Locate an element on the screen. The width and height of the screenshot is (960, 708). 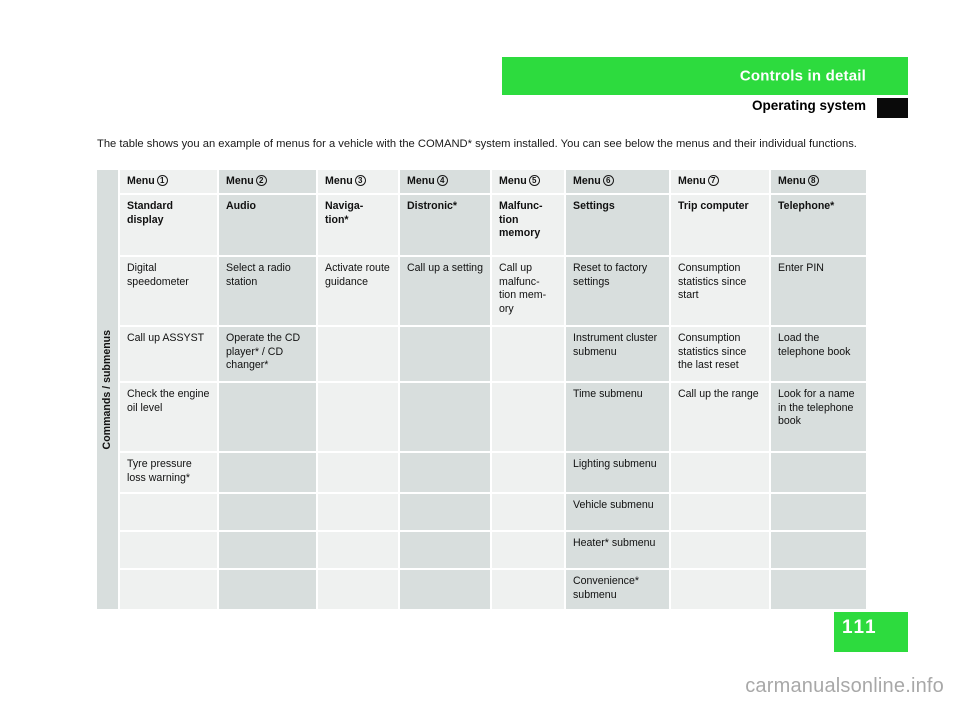
table-cell: Lighting submenu is located at coordinates (618, 473).